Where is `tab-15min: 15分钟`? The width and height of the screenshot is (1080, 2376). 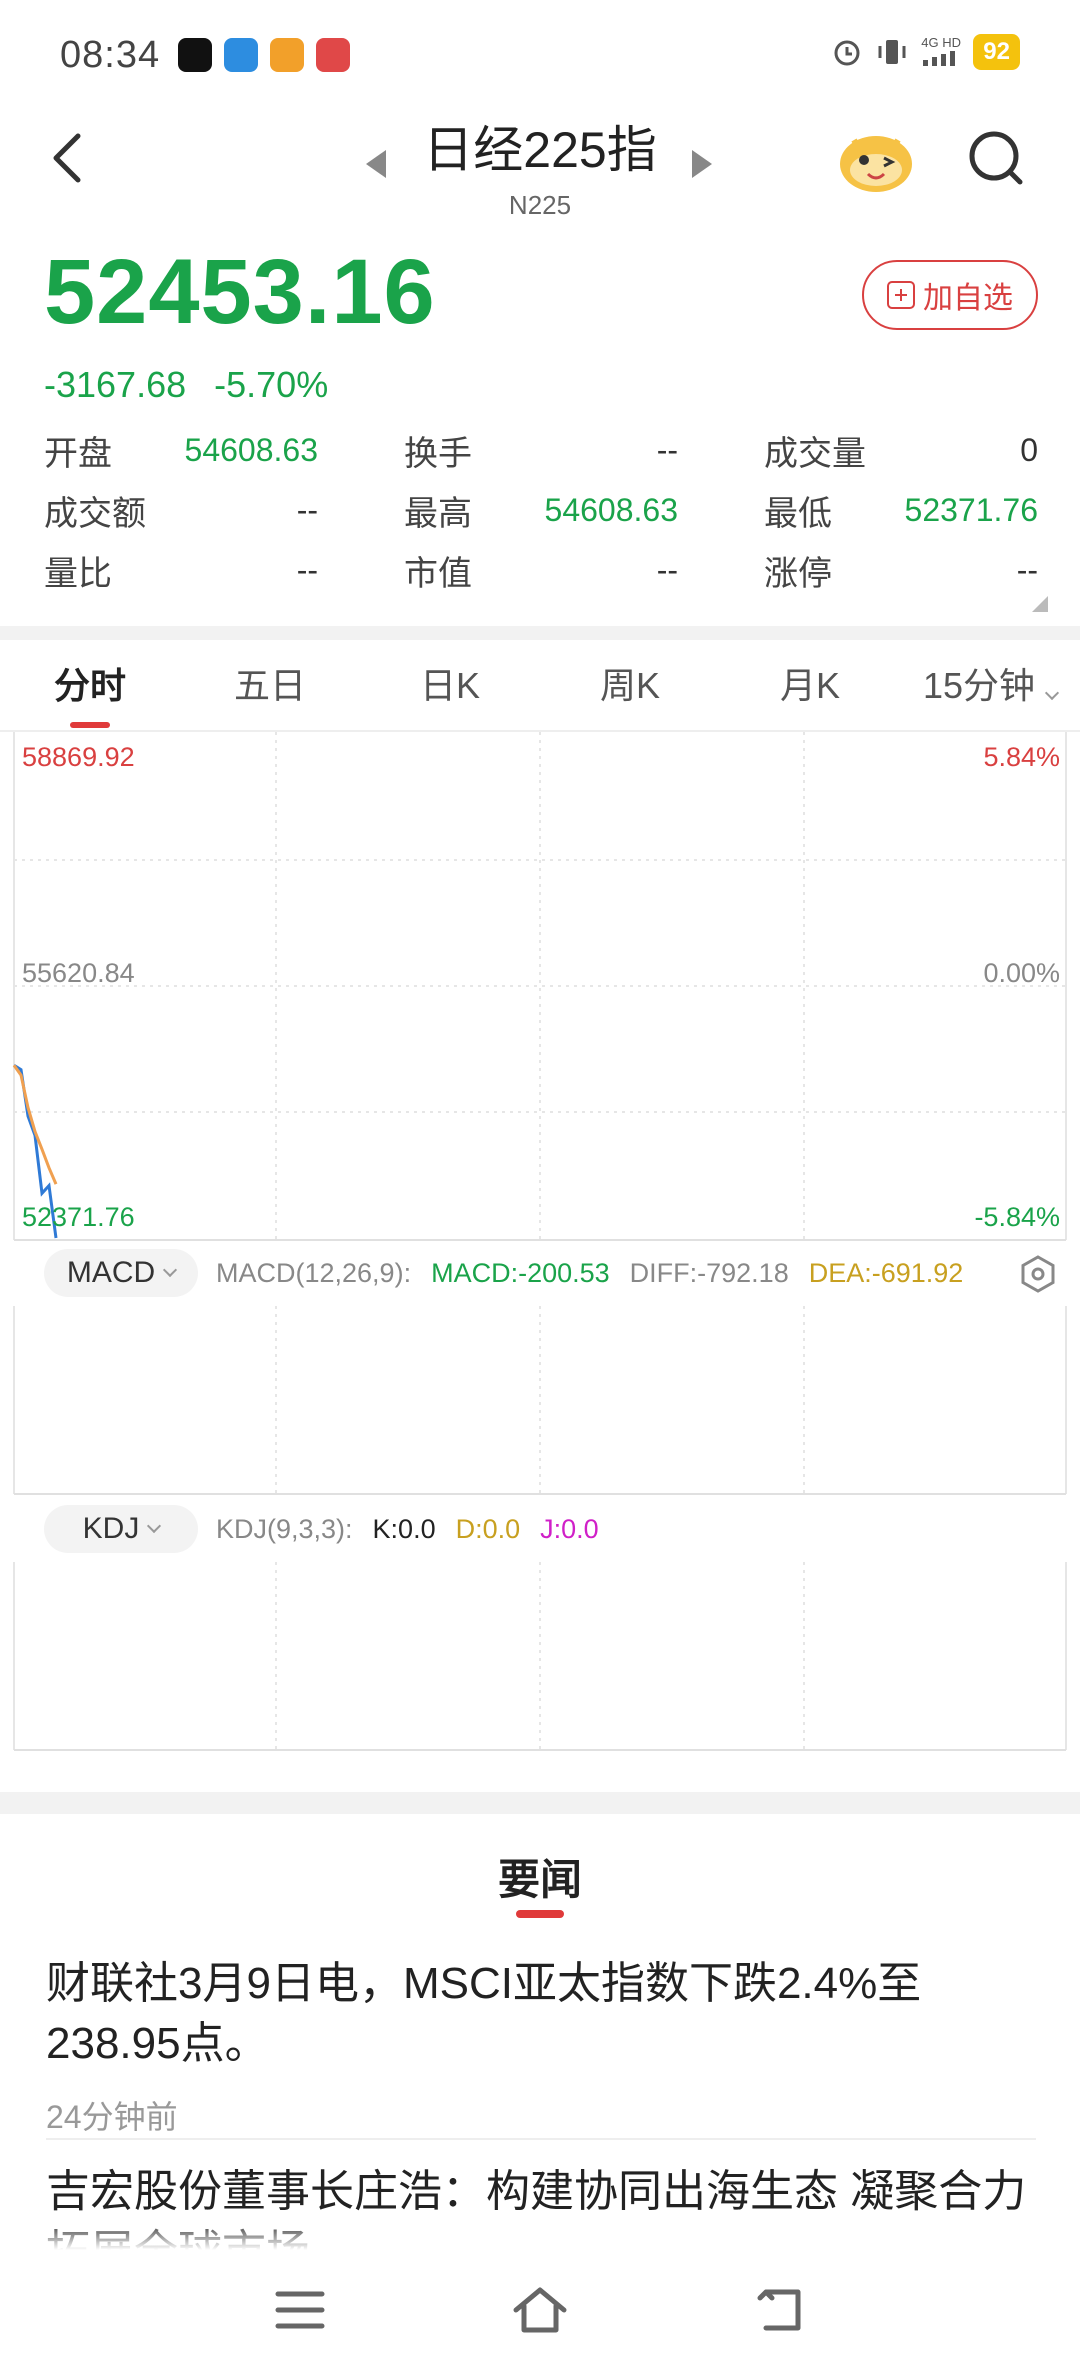
tab-15min: 15分钟 is located at coordinates (990, 690).